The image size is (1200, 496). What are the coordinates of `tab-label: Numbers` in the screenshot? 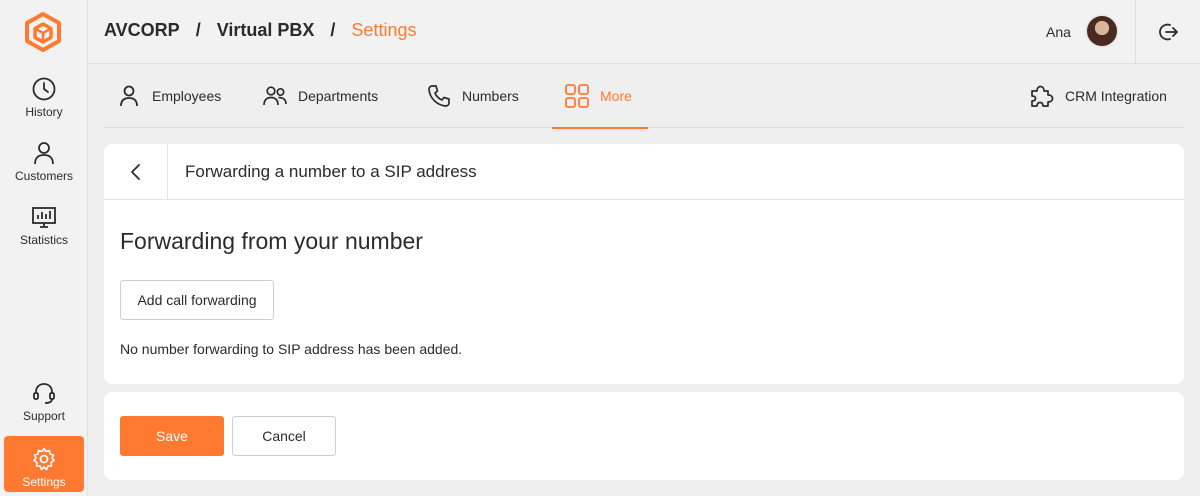 It's located at (490, 96).